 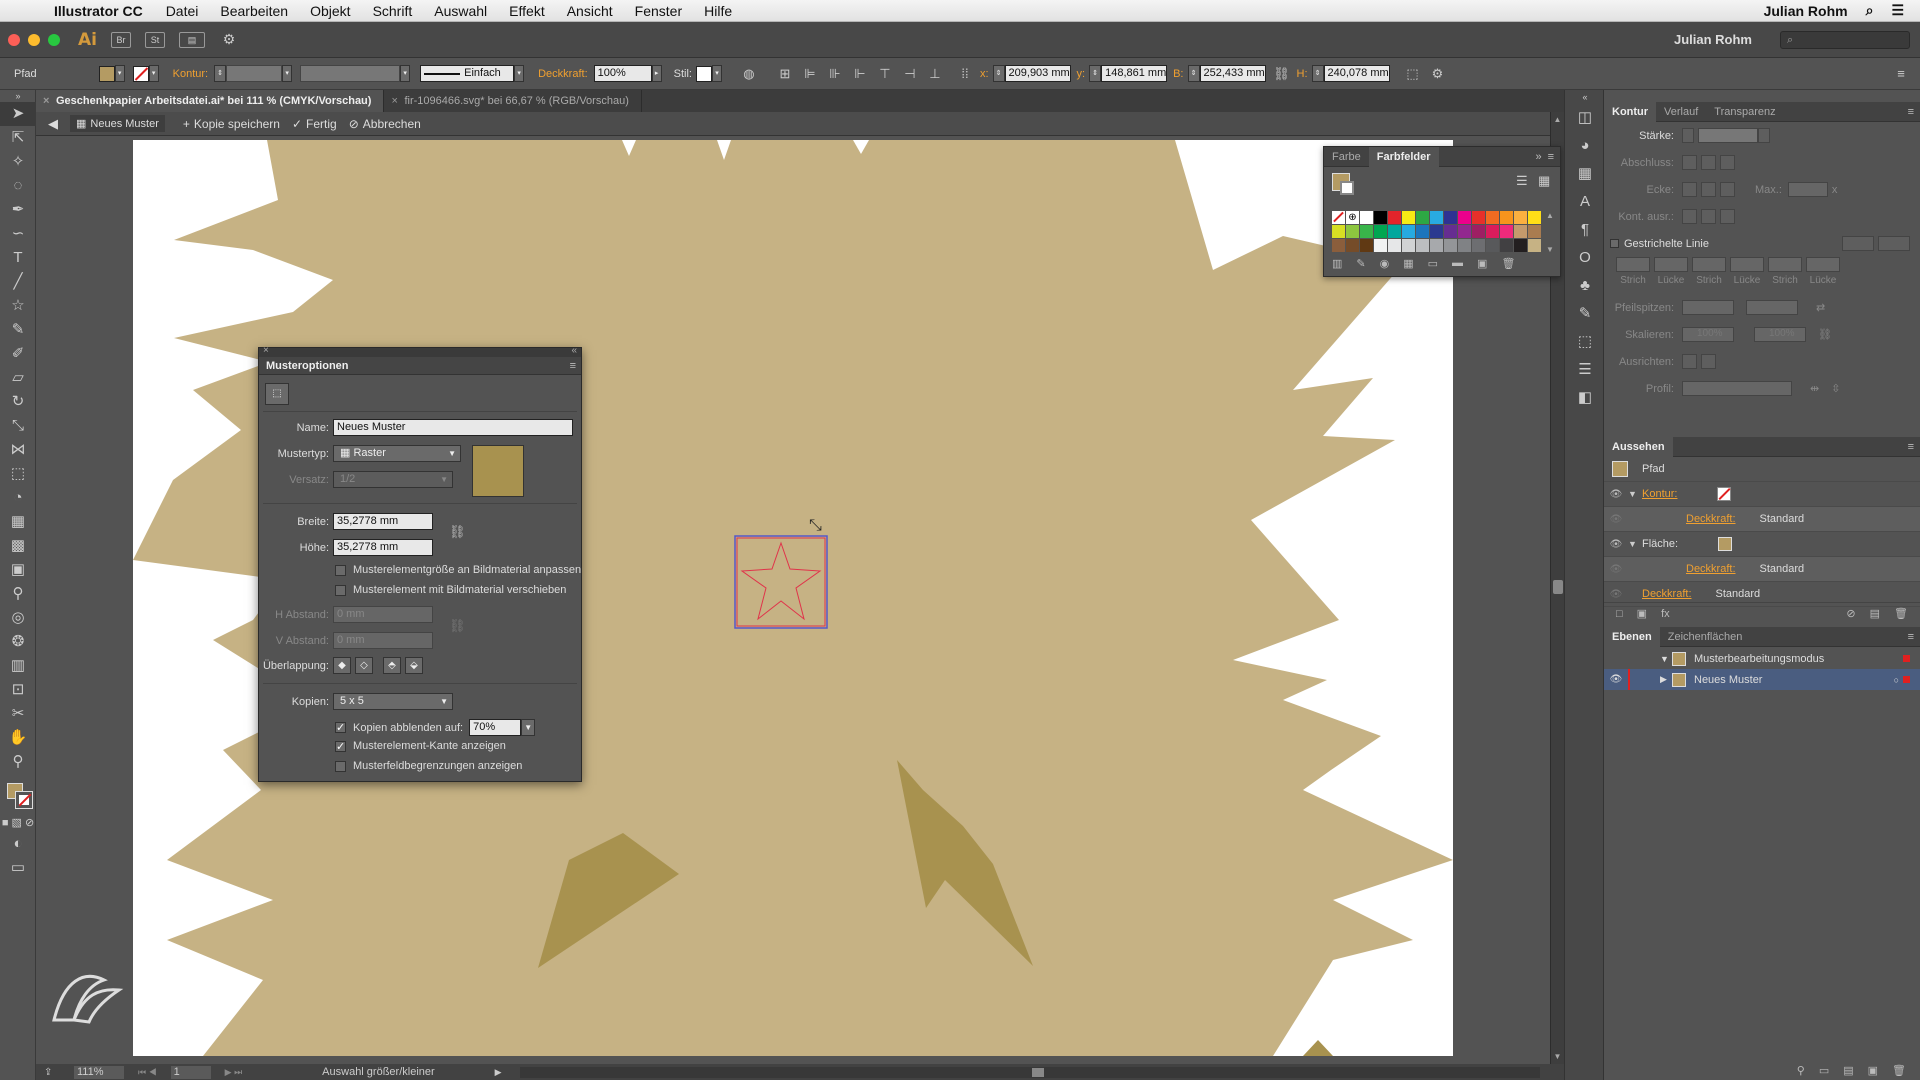 What do you see at coordinates (1632, 636) in the screenshot?
I see `tab-ebenen: Ebenen` at bounding box center [1632, 636].